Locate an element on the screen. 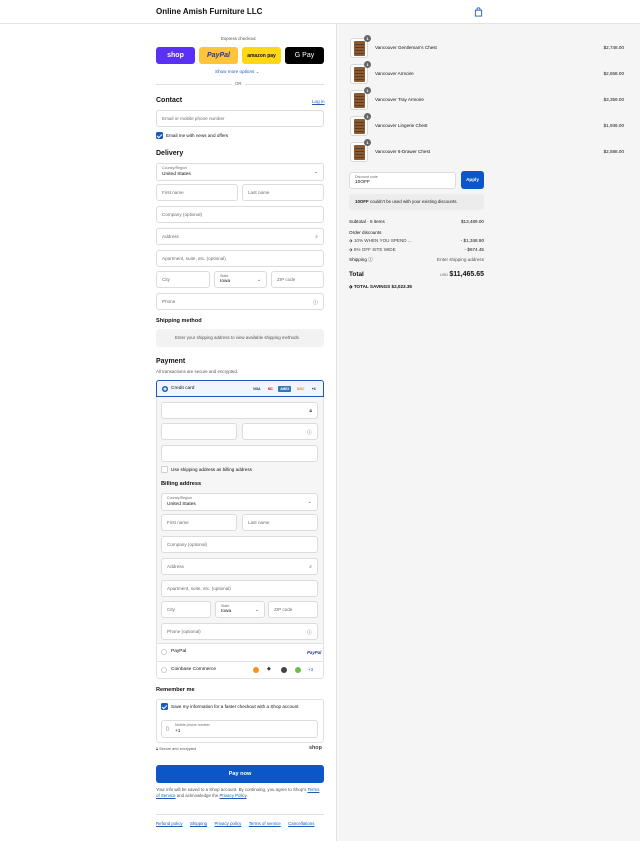  paypal-option: PayPal PayPal is located at coordinates (240, 653).